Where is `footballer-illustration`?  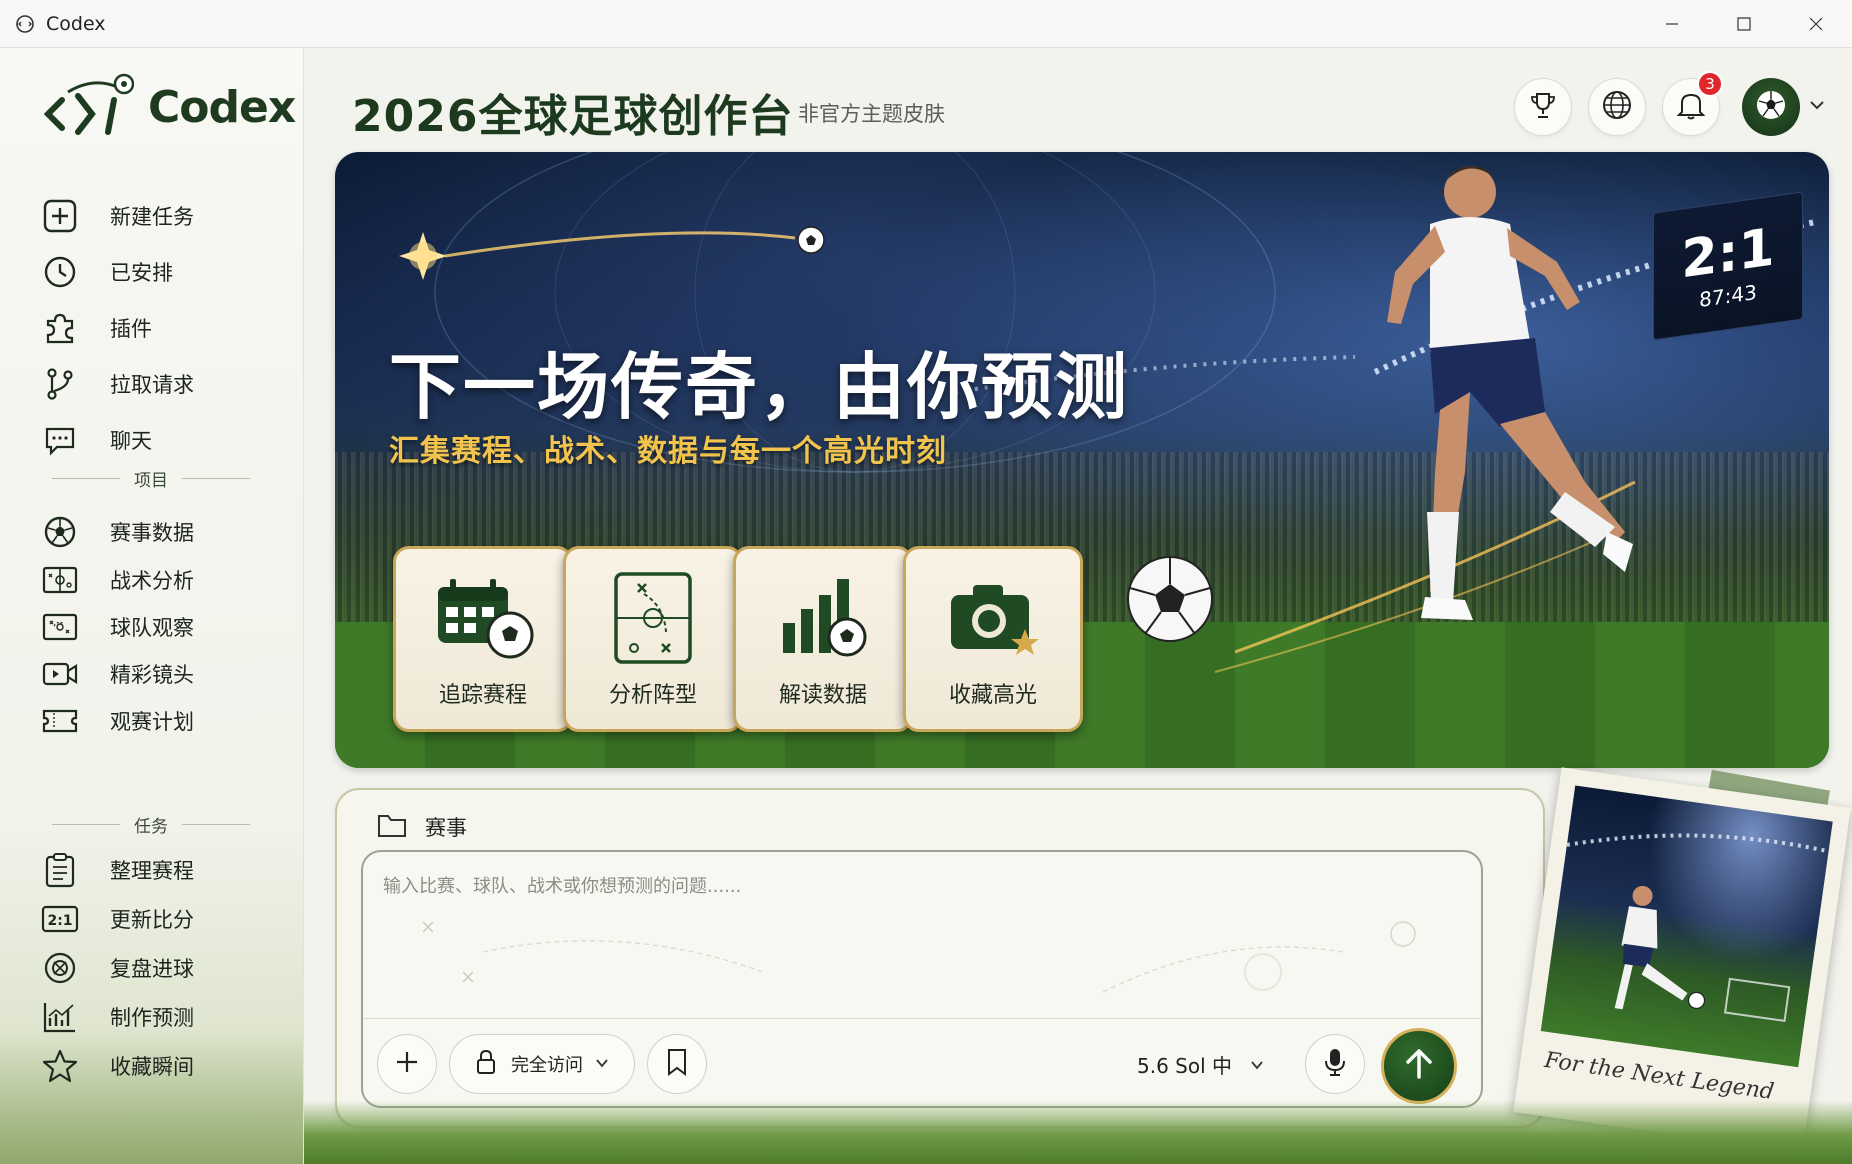
footballer-illustration is located at coordinates (1510, 393).